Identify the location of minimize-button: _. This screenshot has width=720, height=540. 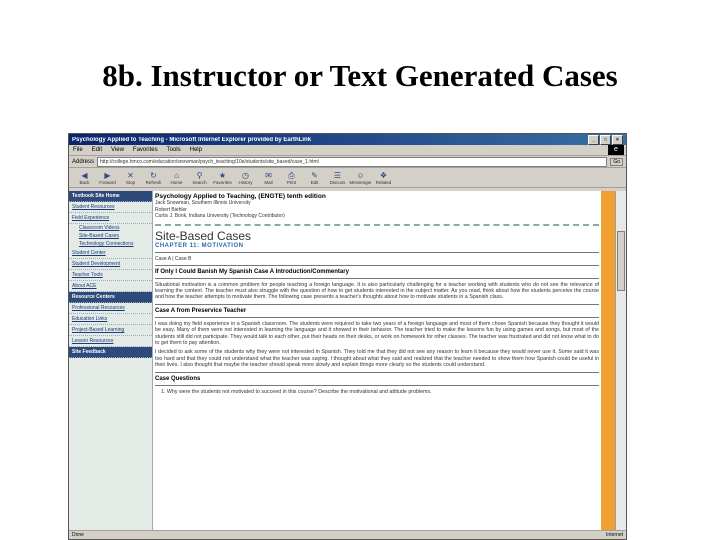
(593, 139).